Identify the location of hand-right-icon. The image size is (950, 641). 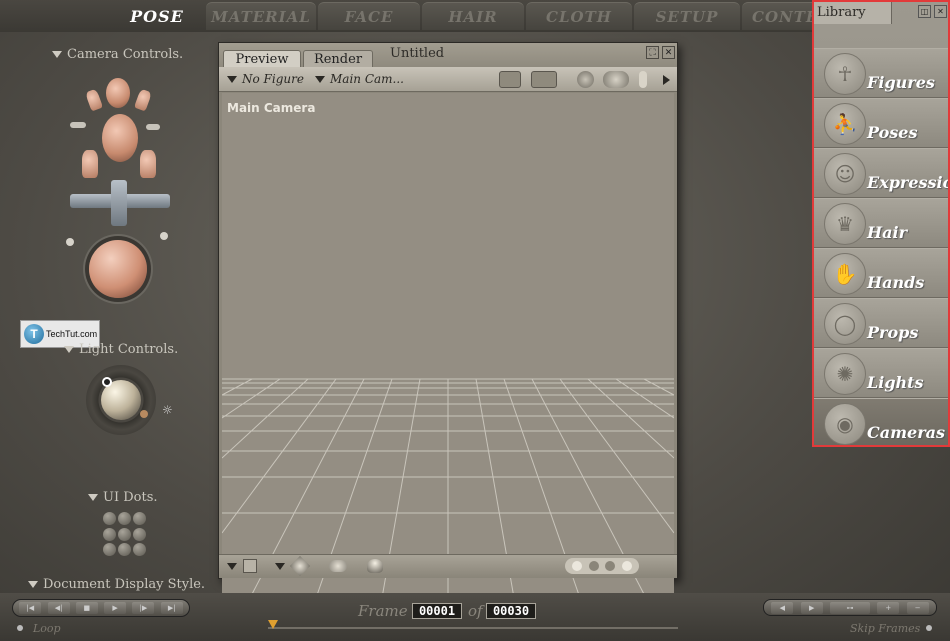
(148, 164).